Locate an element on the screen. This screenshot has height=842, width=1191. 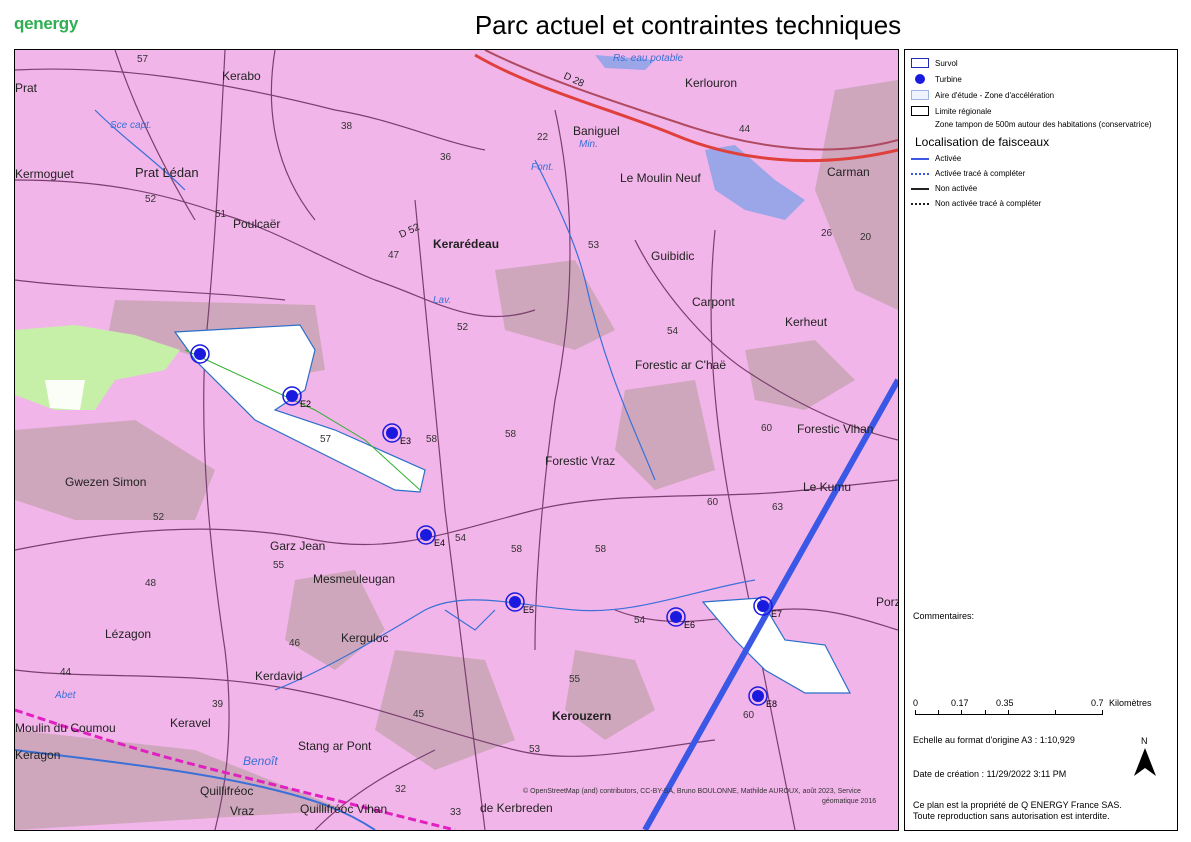
svg-text: 53 is located at coordinates (535, 749).